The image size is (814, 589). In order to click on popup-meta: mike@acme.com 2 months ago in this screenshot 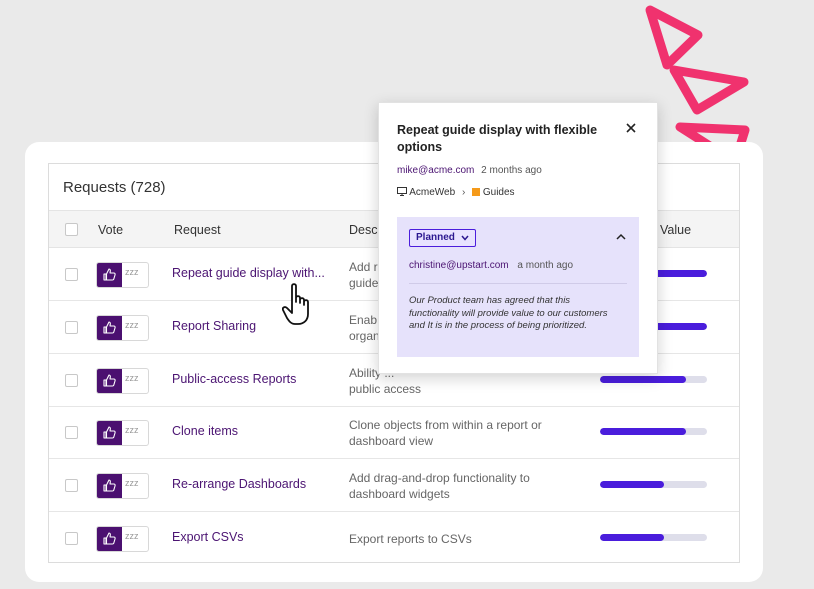, I will do `click(469, 170)`.